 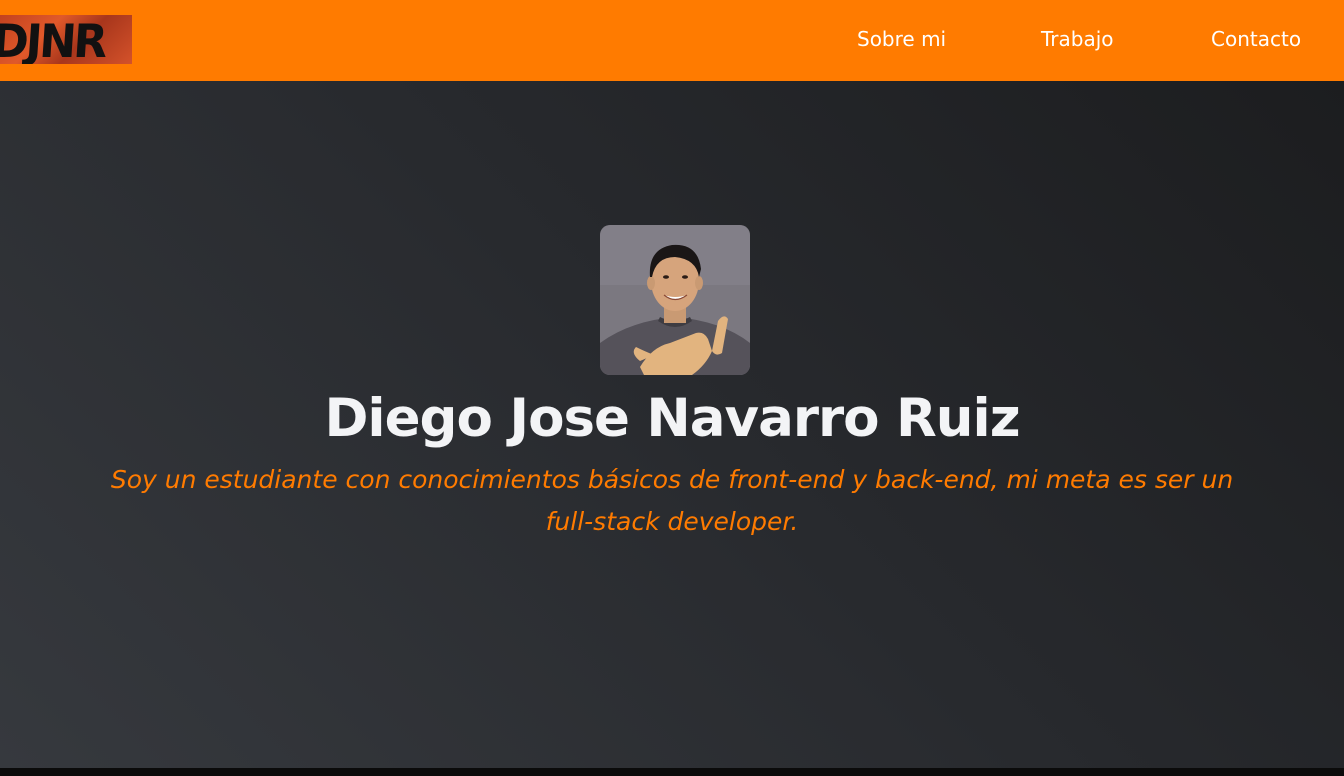 I want to click on profile-photo-illustration, so click(x=675, y=300).